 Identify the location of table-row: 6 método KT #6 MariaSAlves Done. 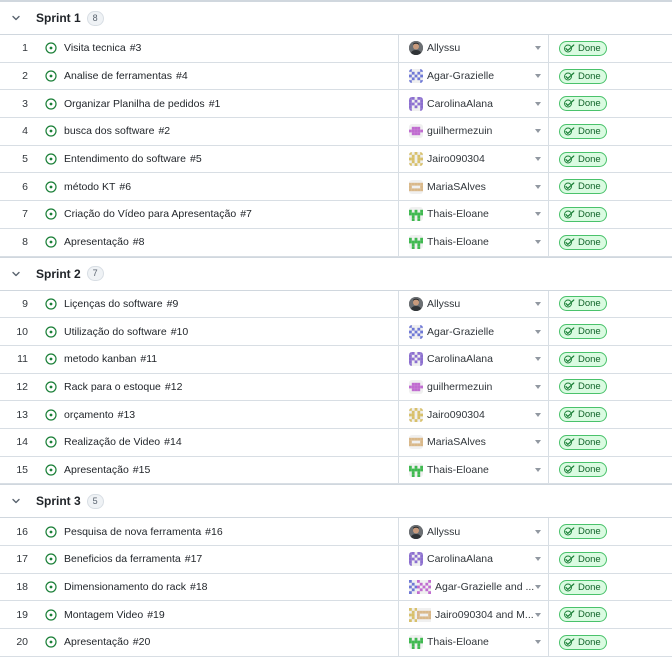
(336, 187).